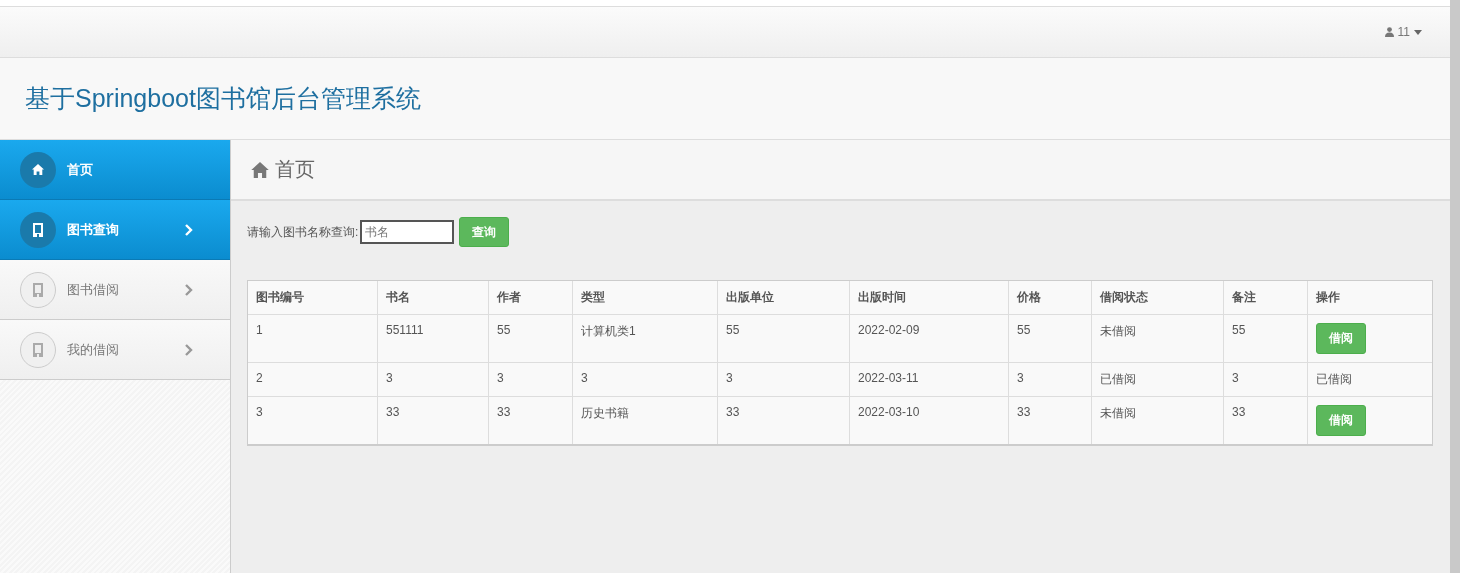  Describe the element at coordinates (115, 350) in the screenshot. I see `sidebar-item: 我的借阅` at that location.